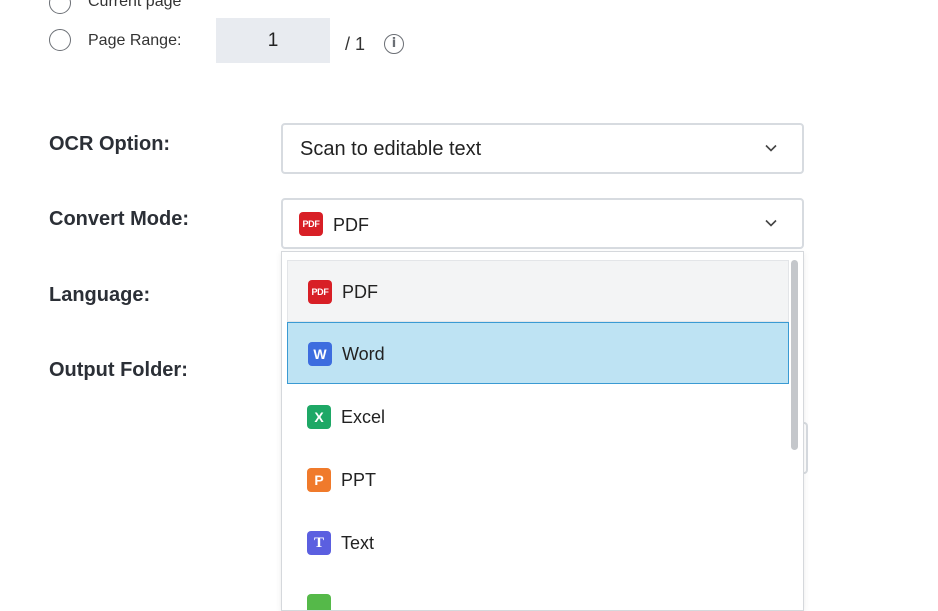 This screenshot has width=938, height=611. I want to click on option-label: Excel, so click(363, 417).